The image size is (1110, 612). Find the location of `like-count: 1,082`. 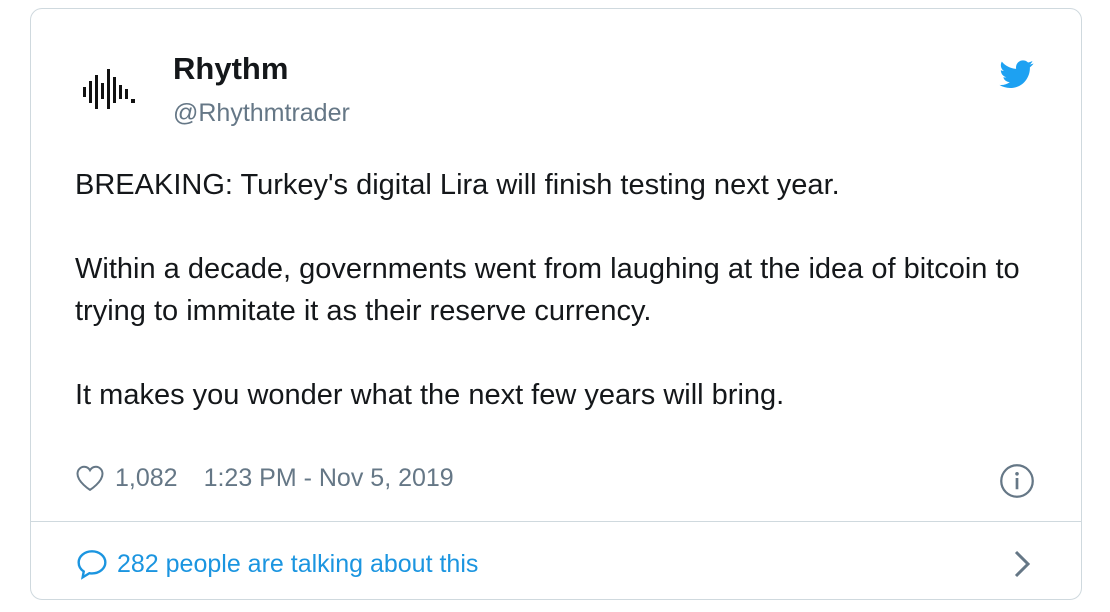

like-count: 1,082 is located at coordinates (146, 478).